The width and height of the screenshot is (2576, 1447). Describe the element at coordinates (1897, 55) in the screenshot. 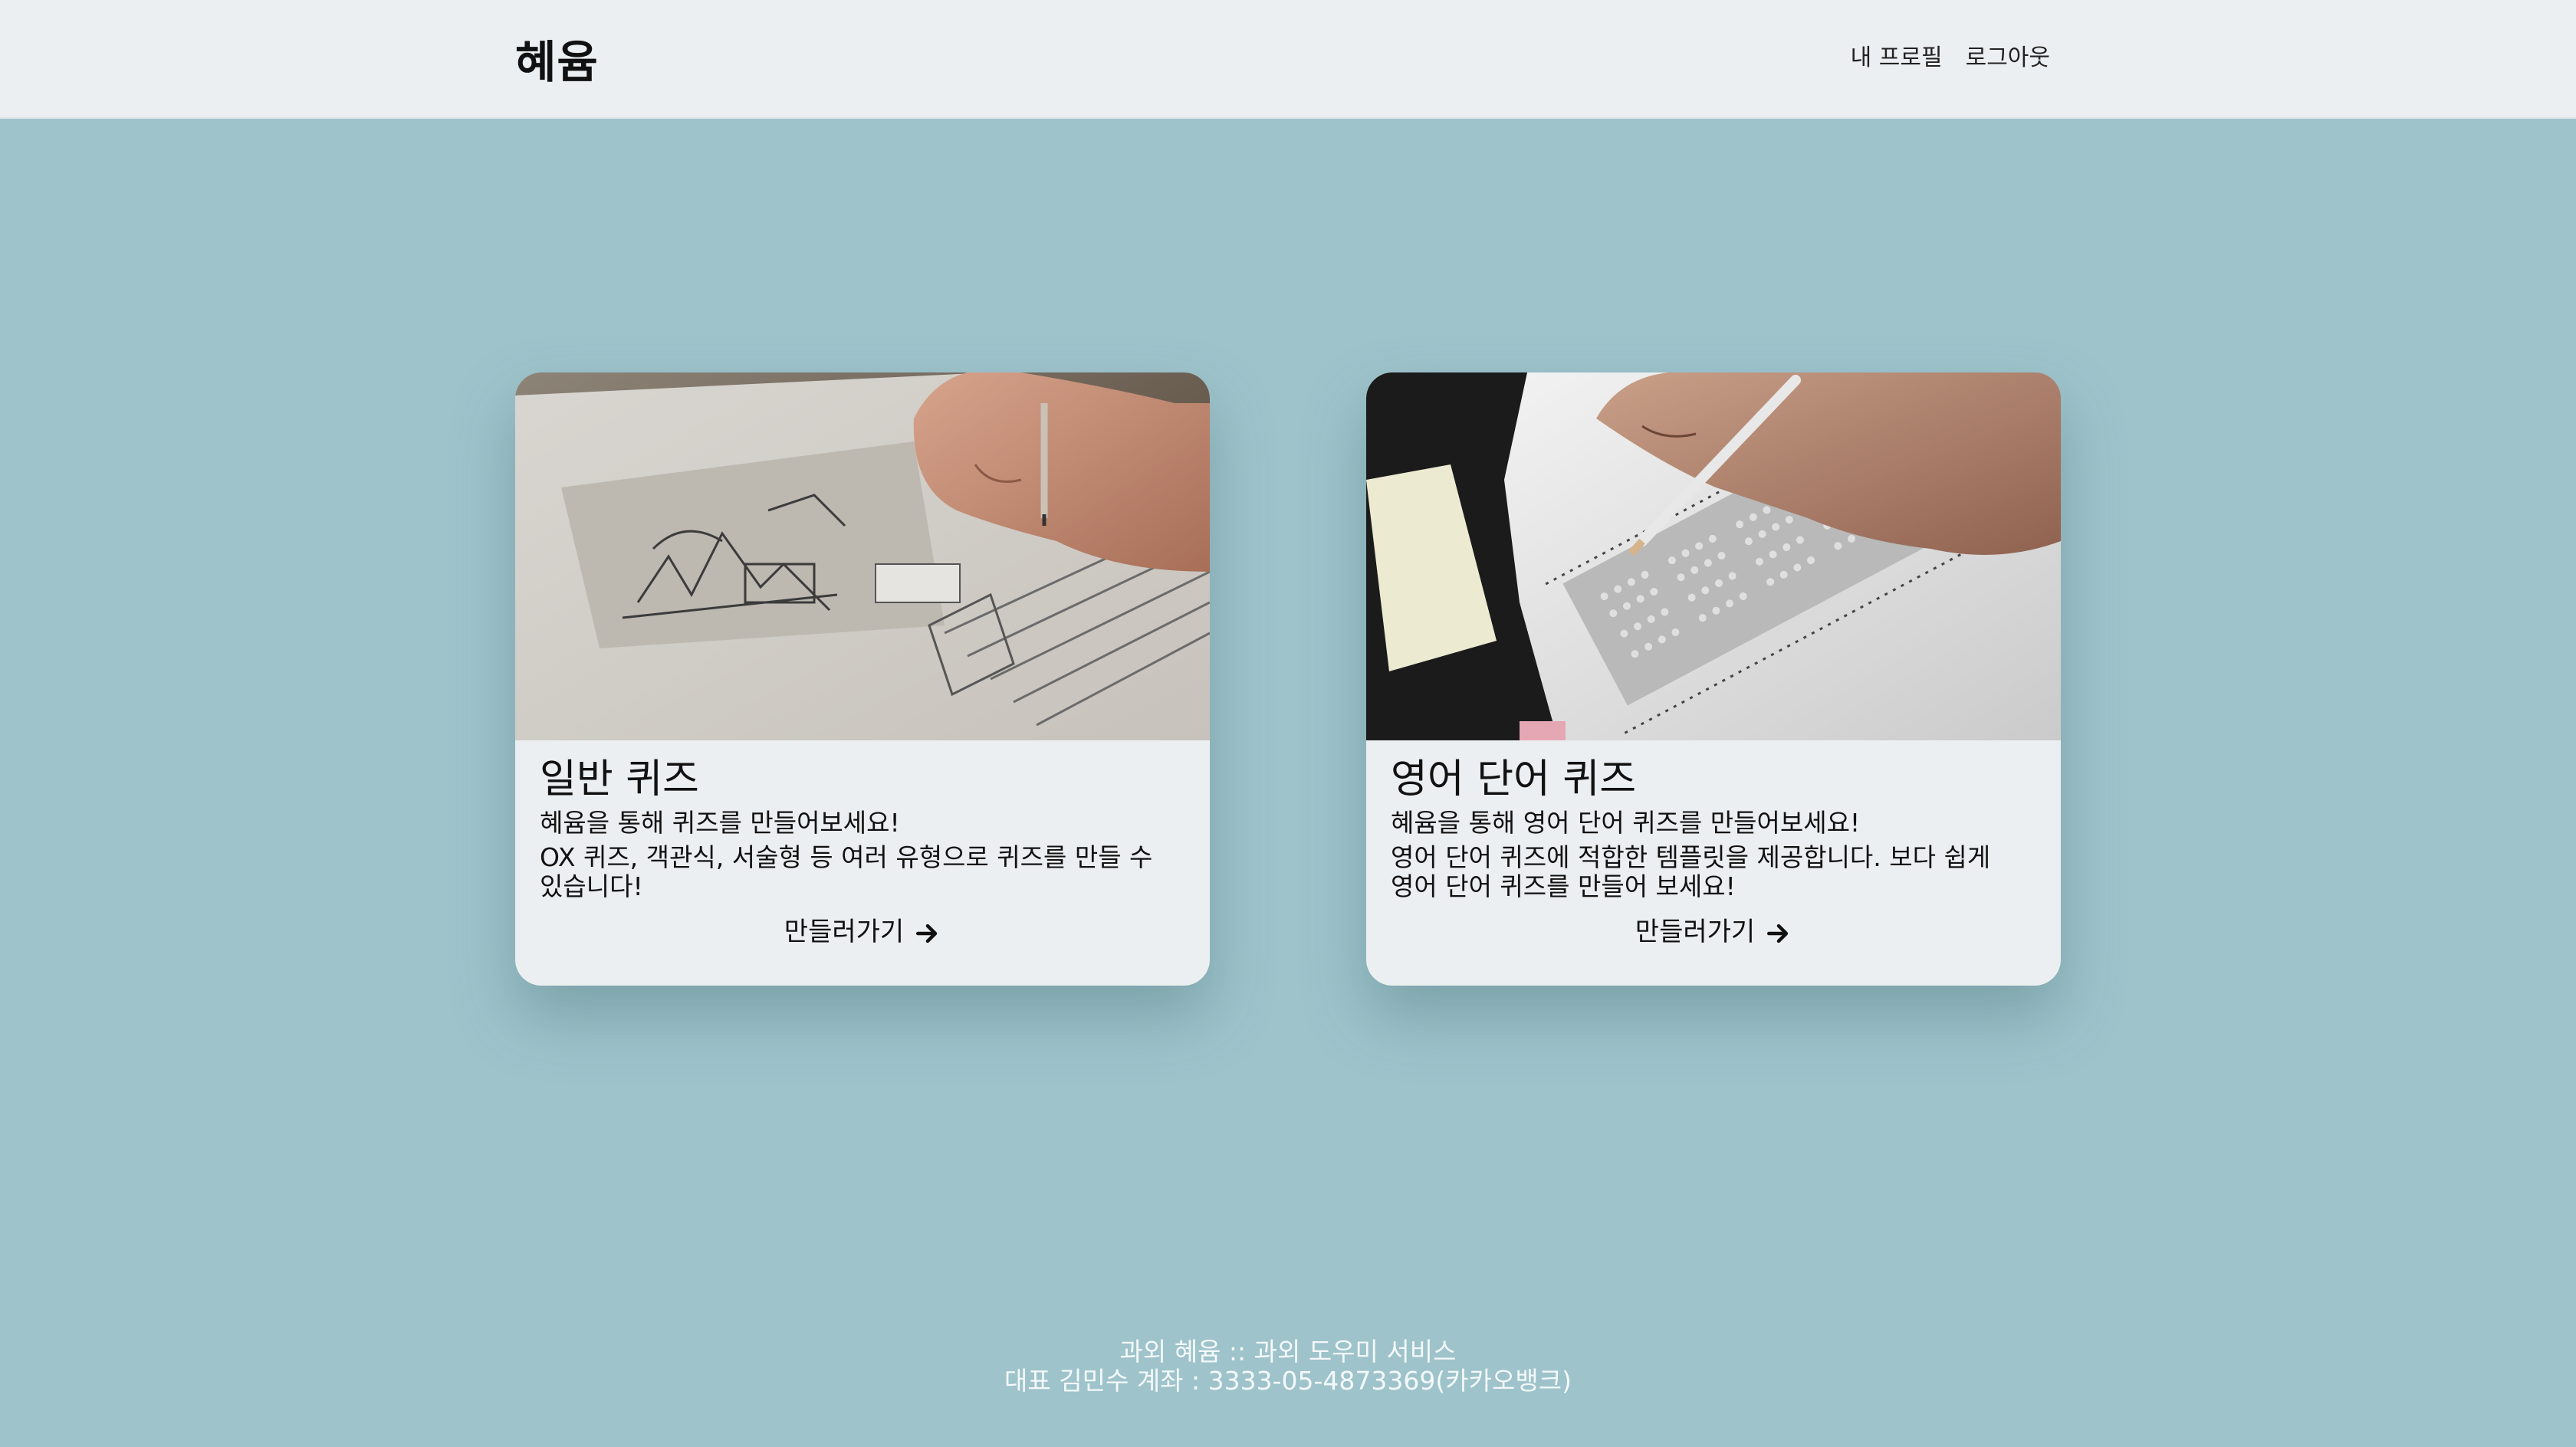

I see `nav-profile-link: 내 프로필` at that location.